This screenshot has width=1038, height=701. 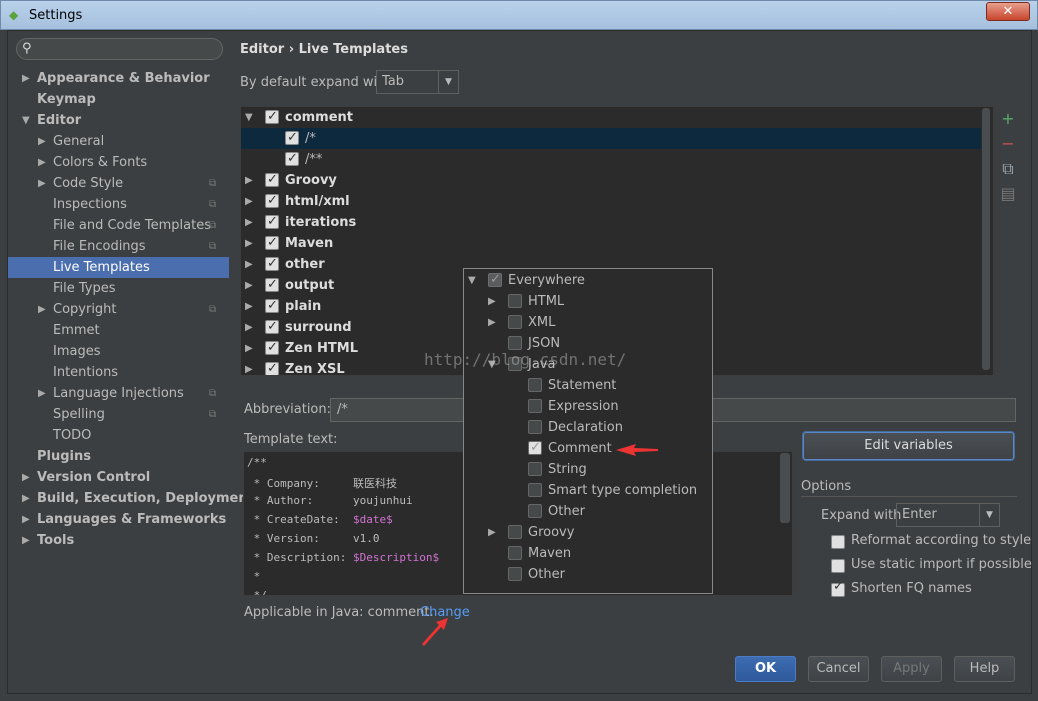 I want to click on nav-item: Images, so click(x=118, y=351).